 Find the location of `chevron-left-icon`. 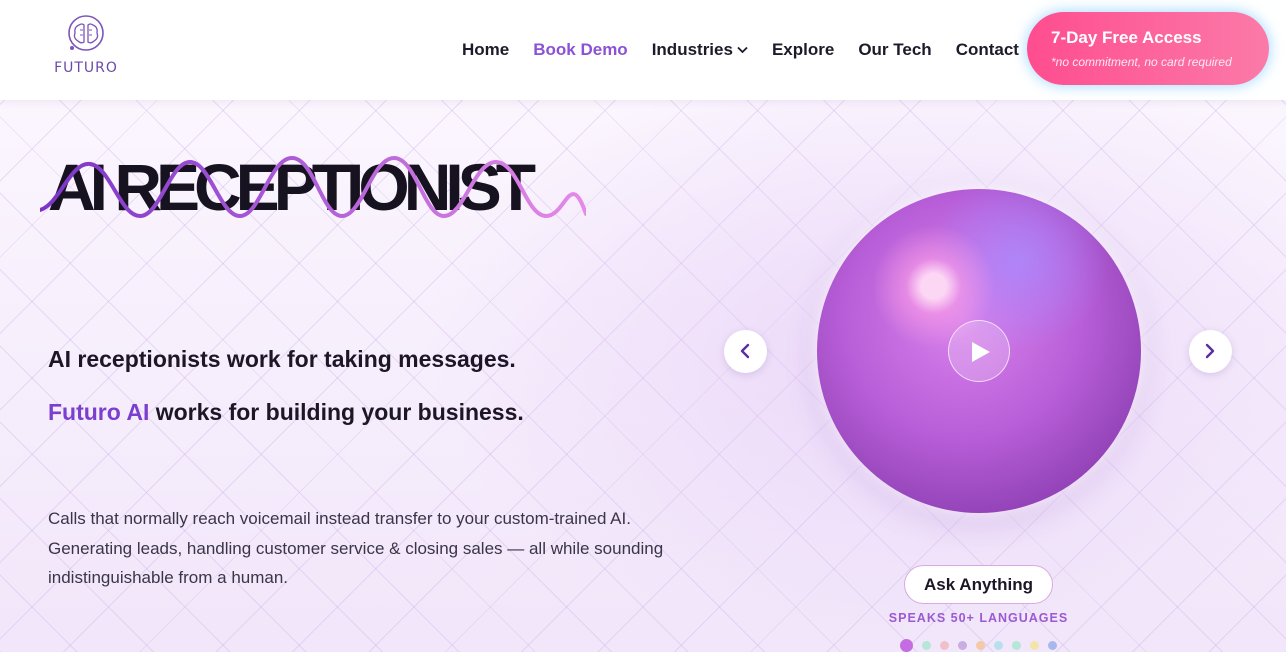

chevron-left-icon is located at coordinates (745, 351).